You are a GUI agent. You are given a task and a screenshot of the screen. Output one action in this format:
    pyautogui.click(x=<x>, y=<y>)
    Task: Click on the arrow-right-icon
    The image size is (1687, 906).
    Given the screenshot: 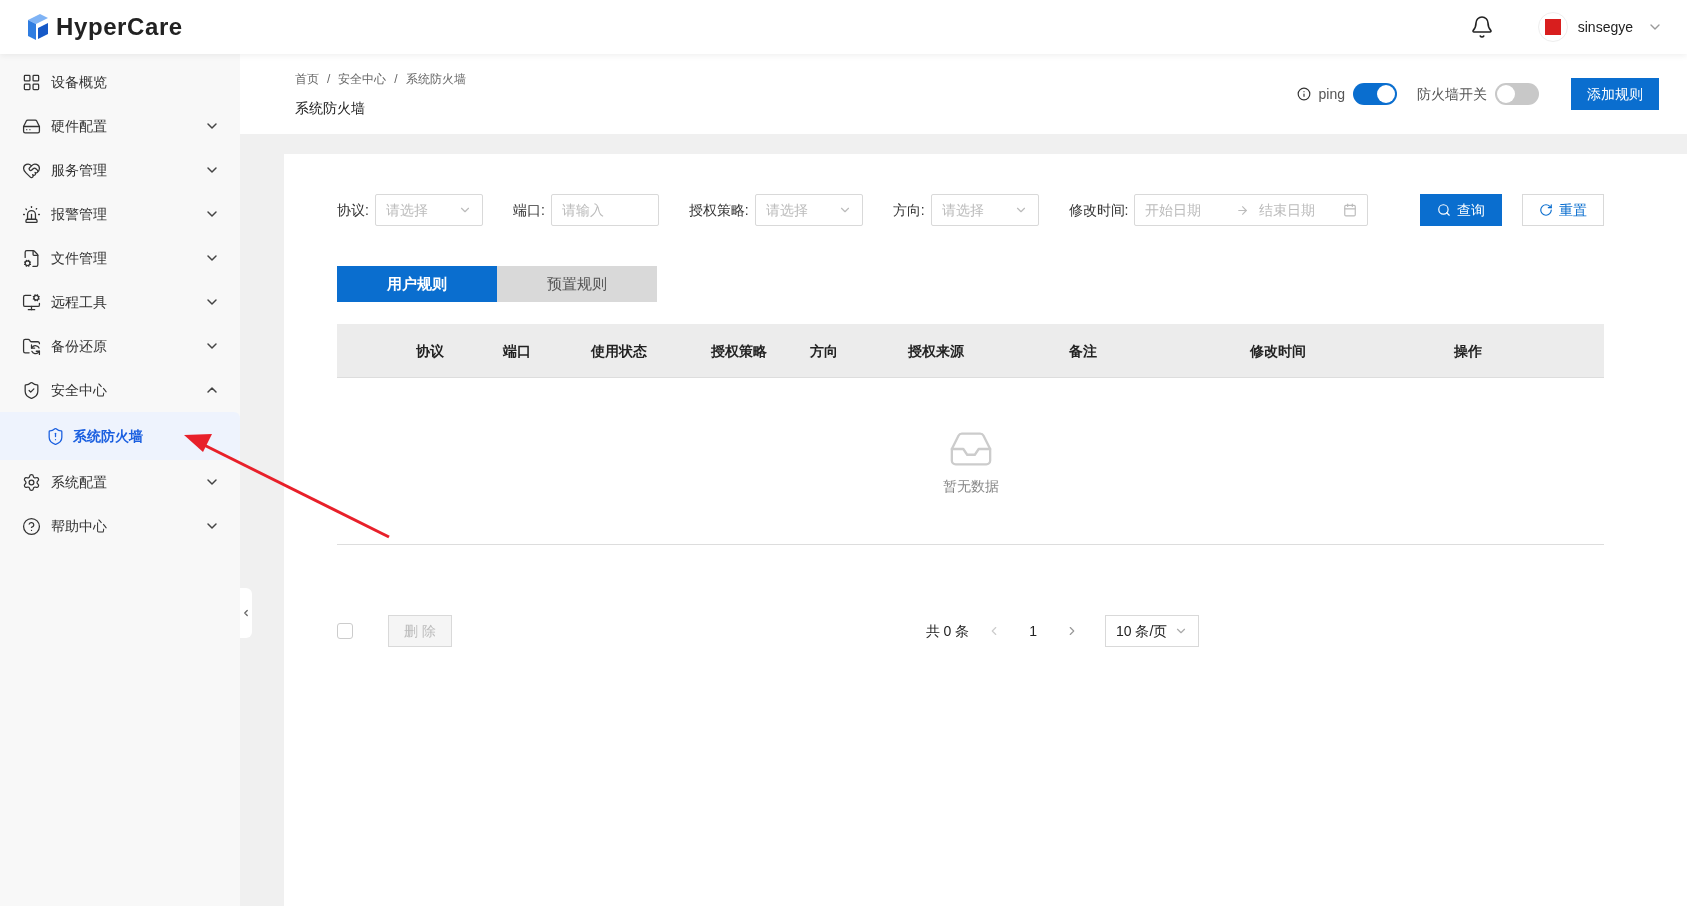 What is the action you would take?
    pyautogui.click(x=1242, y=210)
    